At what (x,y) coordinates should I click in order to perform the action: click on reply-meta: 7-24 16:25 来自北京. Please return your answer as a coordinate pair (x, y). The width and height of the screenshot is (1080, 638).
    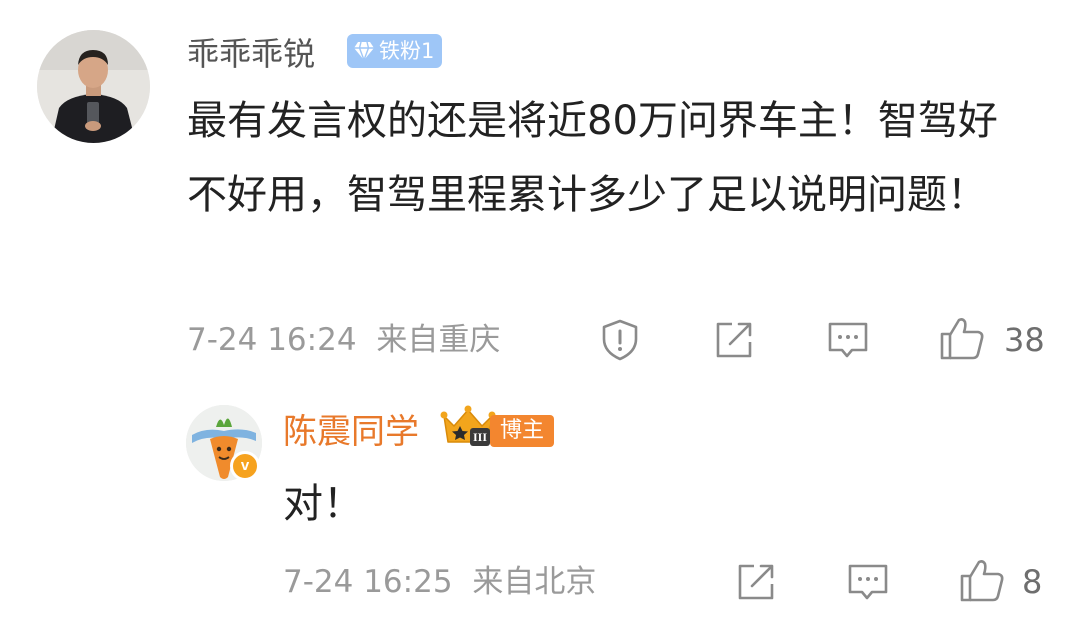
    Looking at the image, I should click on (439, 582).